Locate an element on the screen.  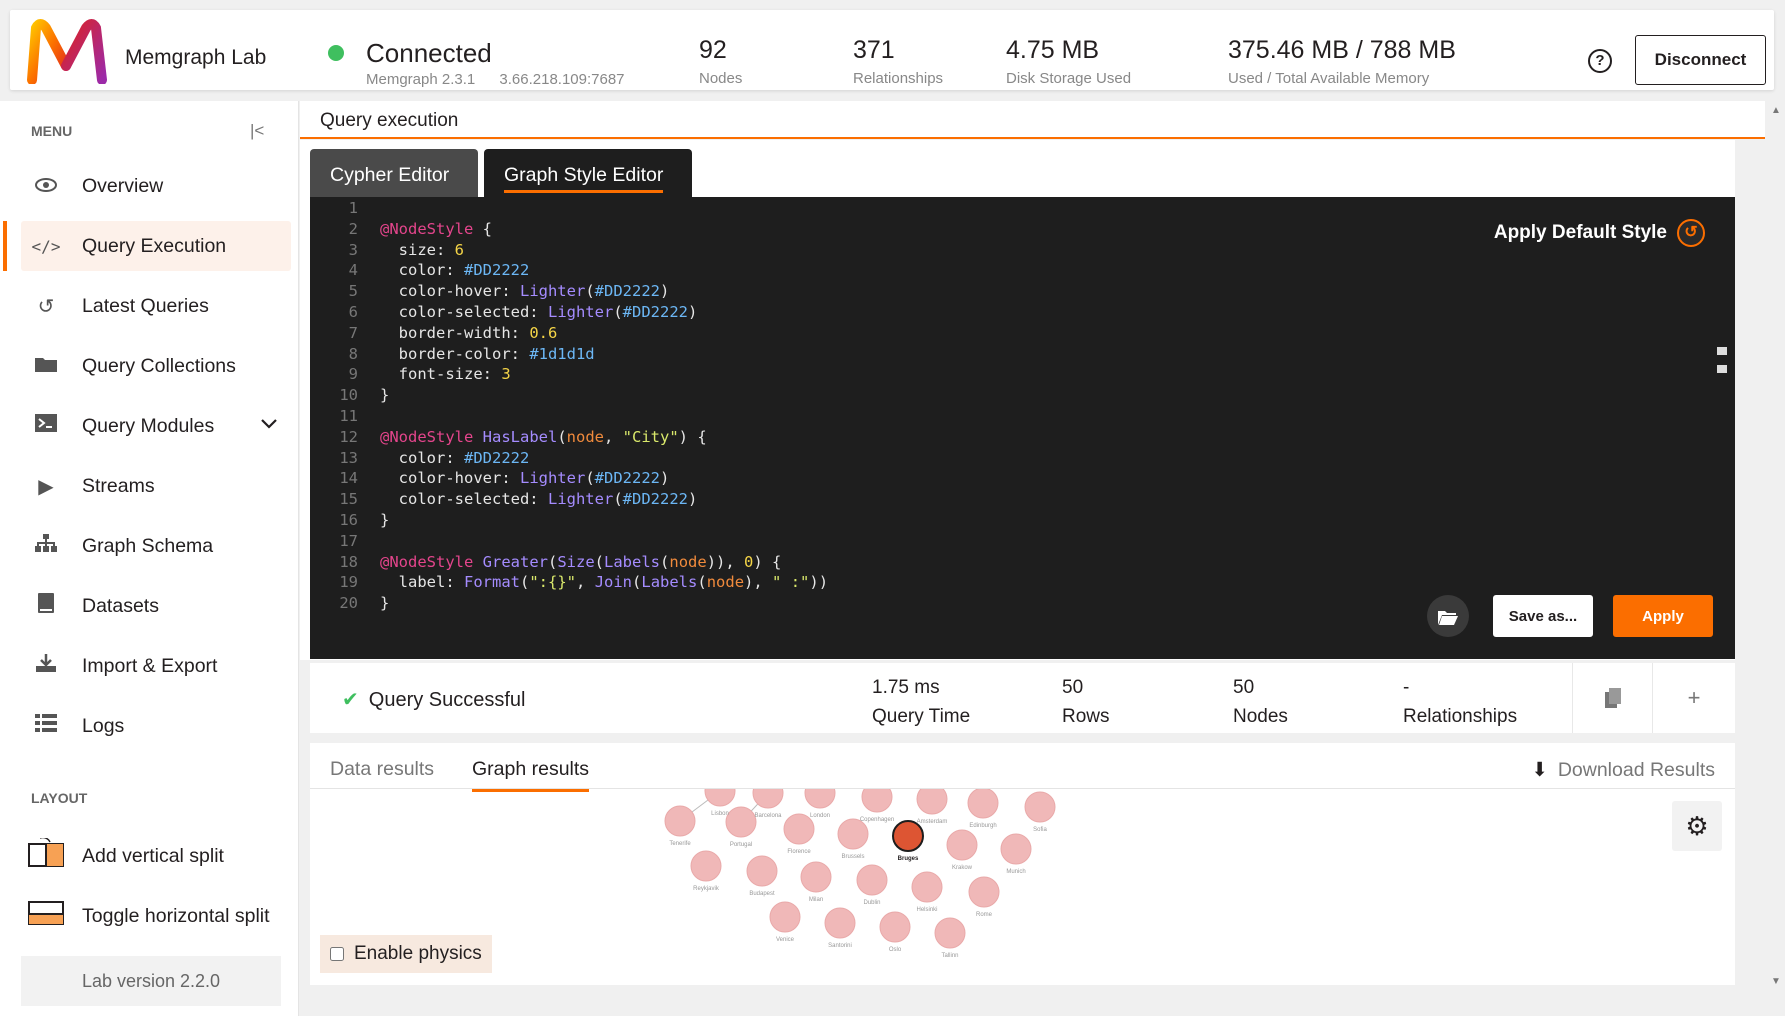
graph-node: Milan is located at coordinates (816, 882).